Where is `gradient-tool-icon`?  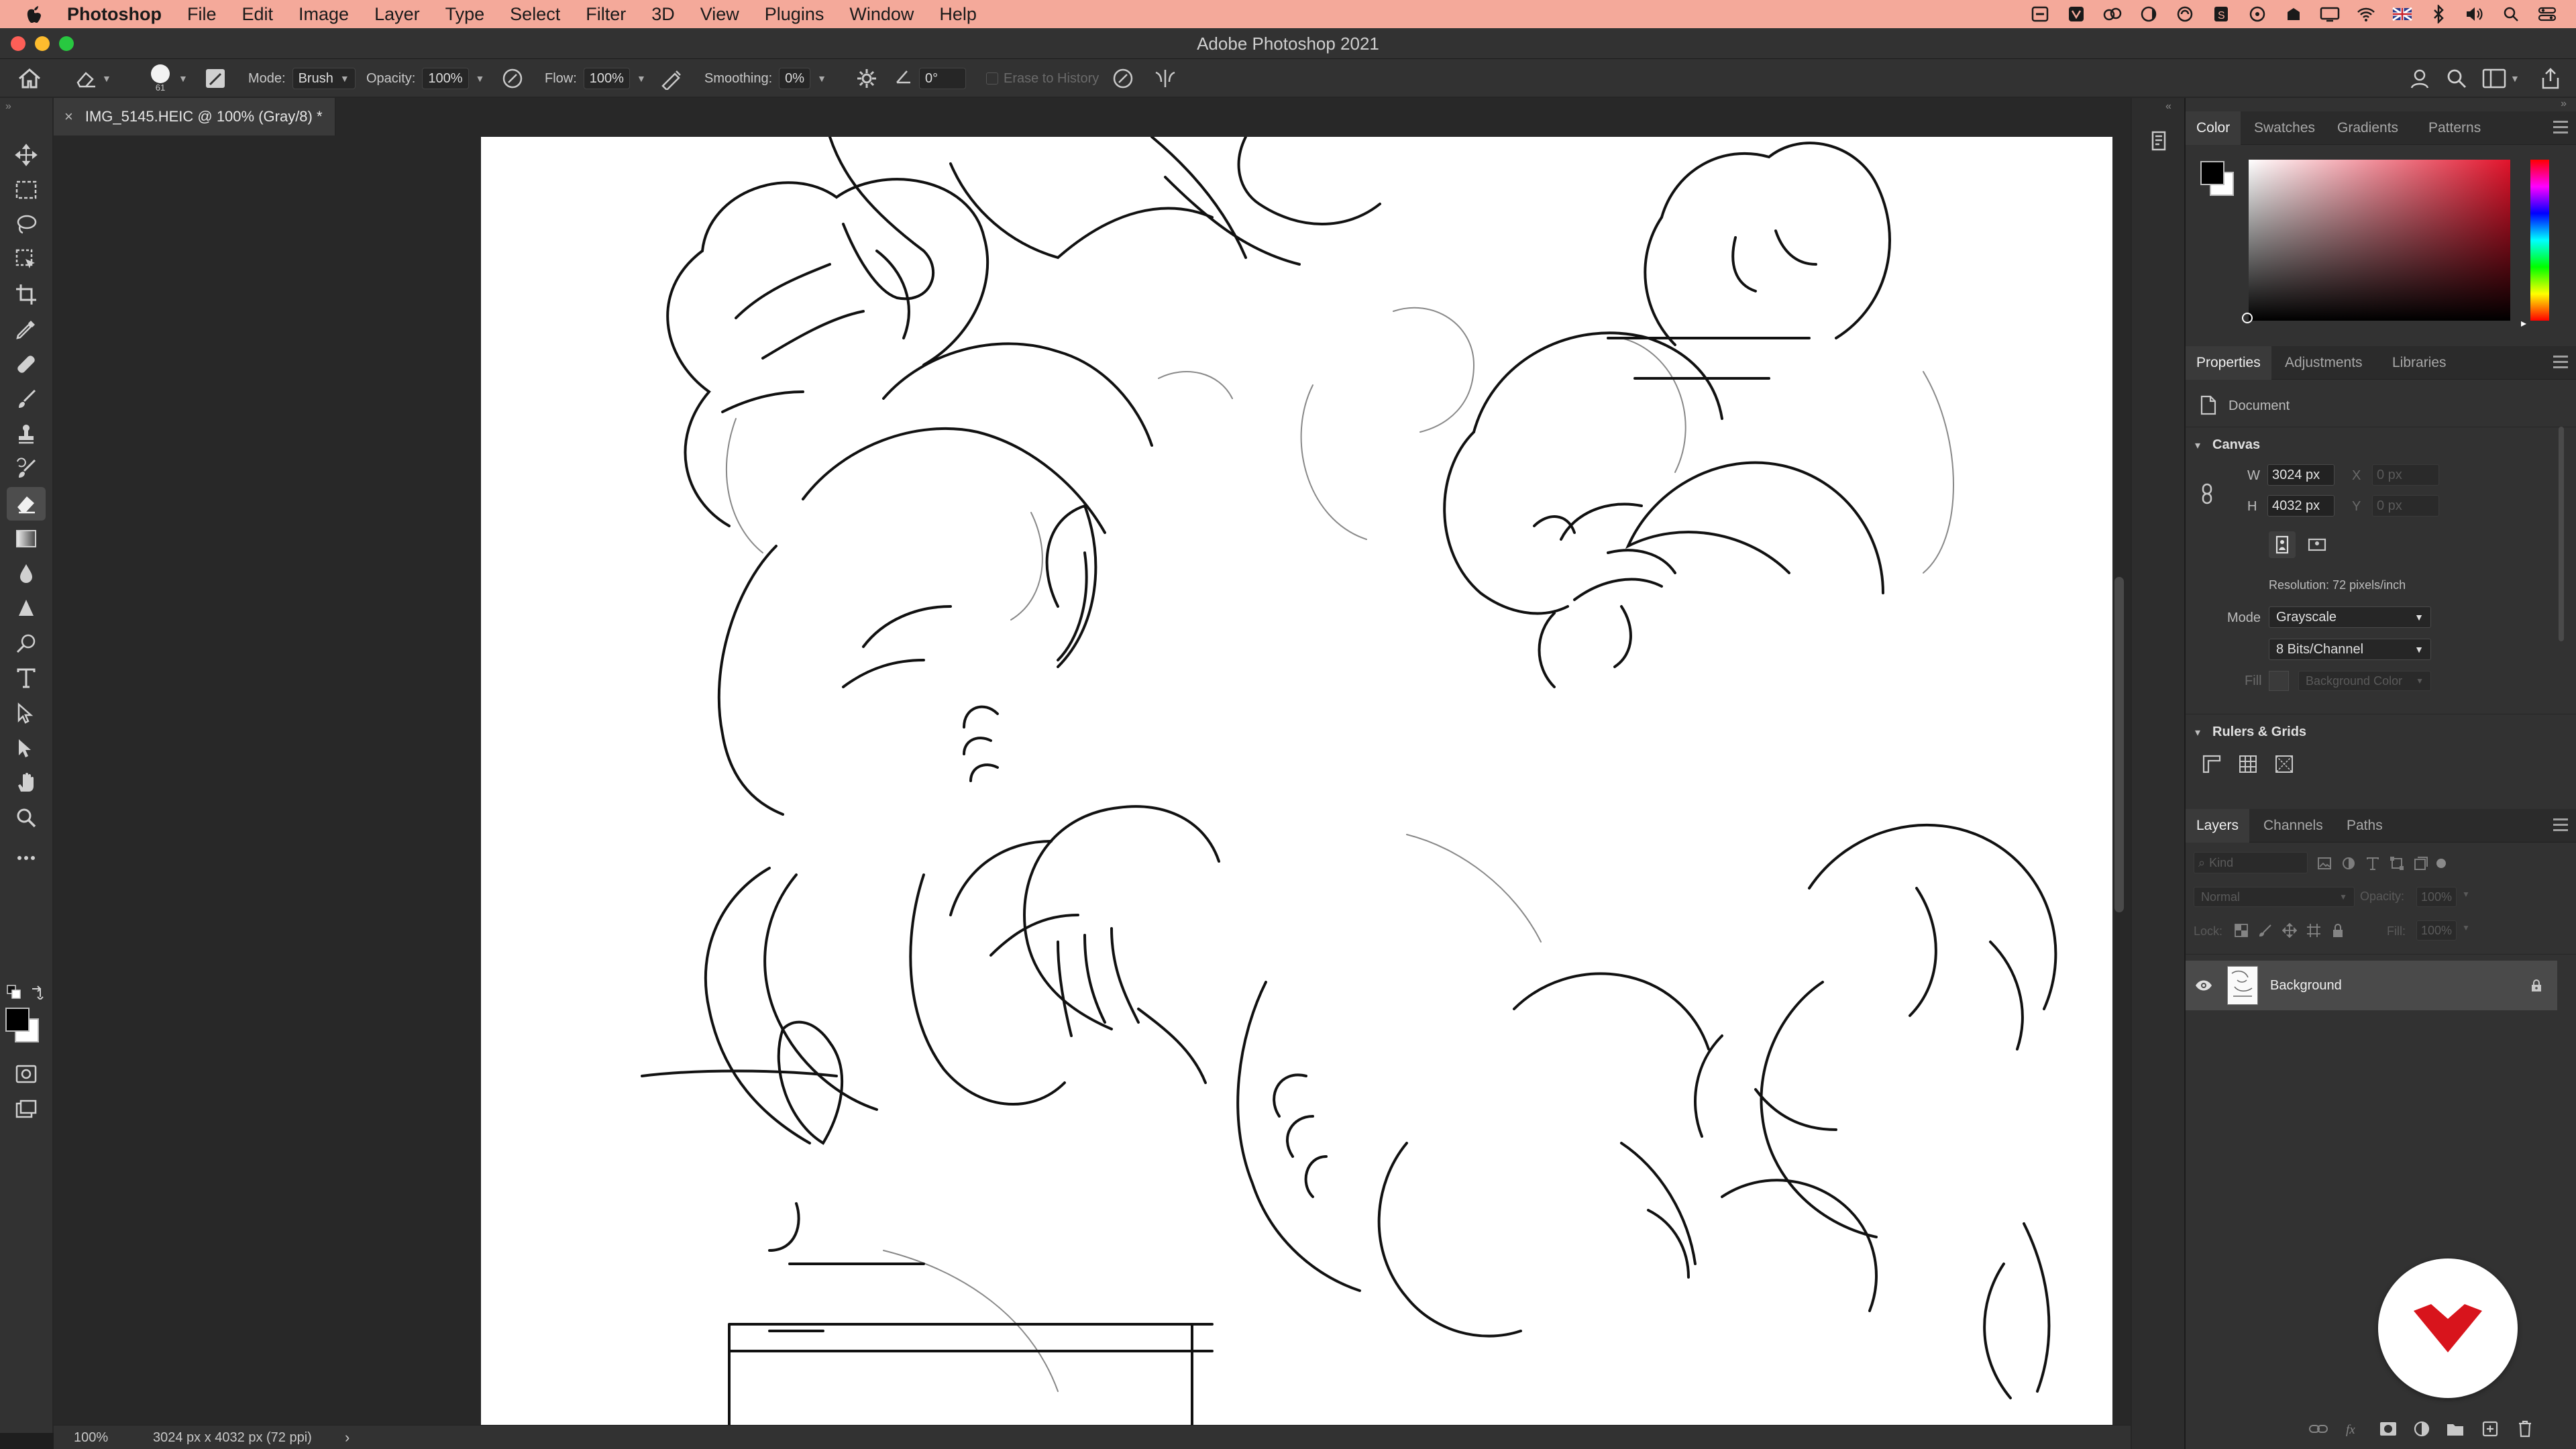 gradient-tool-icon is located at coordinates (26, 538).